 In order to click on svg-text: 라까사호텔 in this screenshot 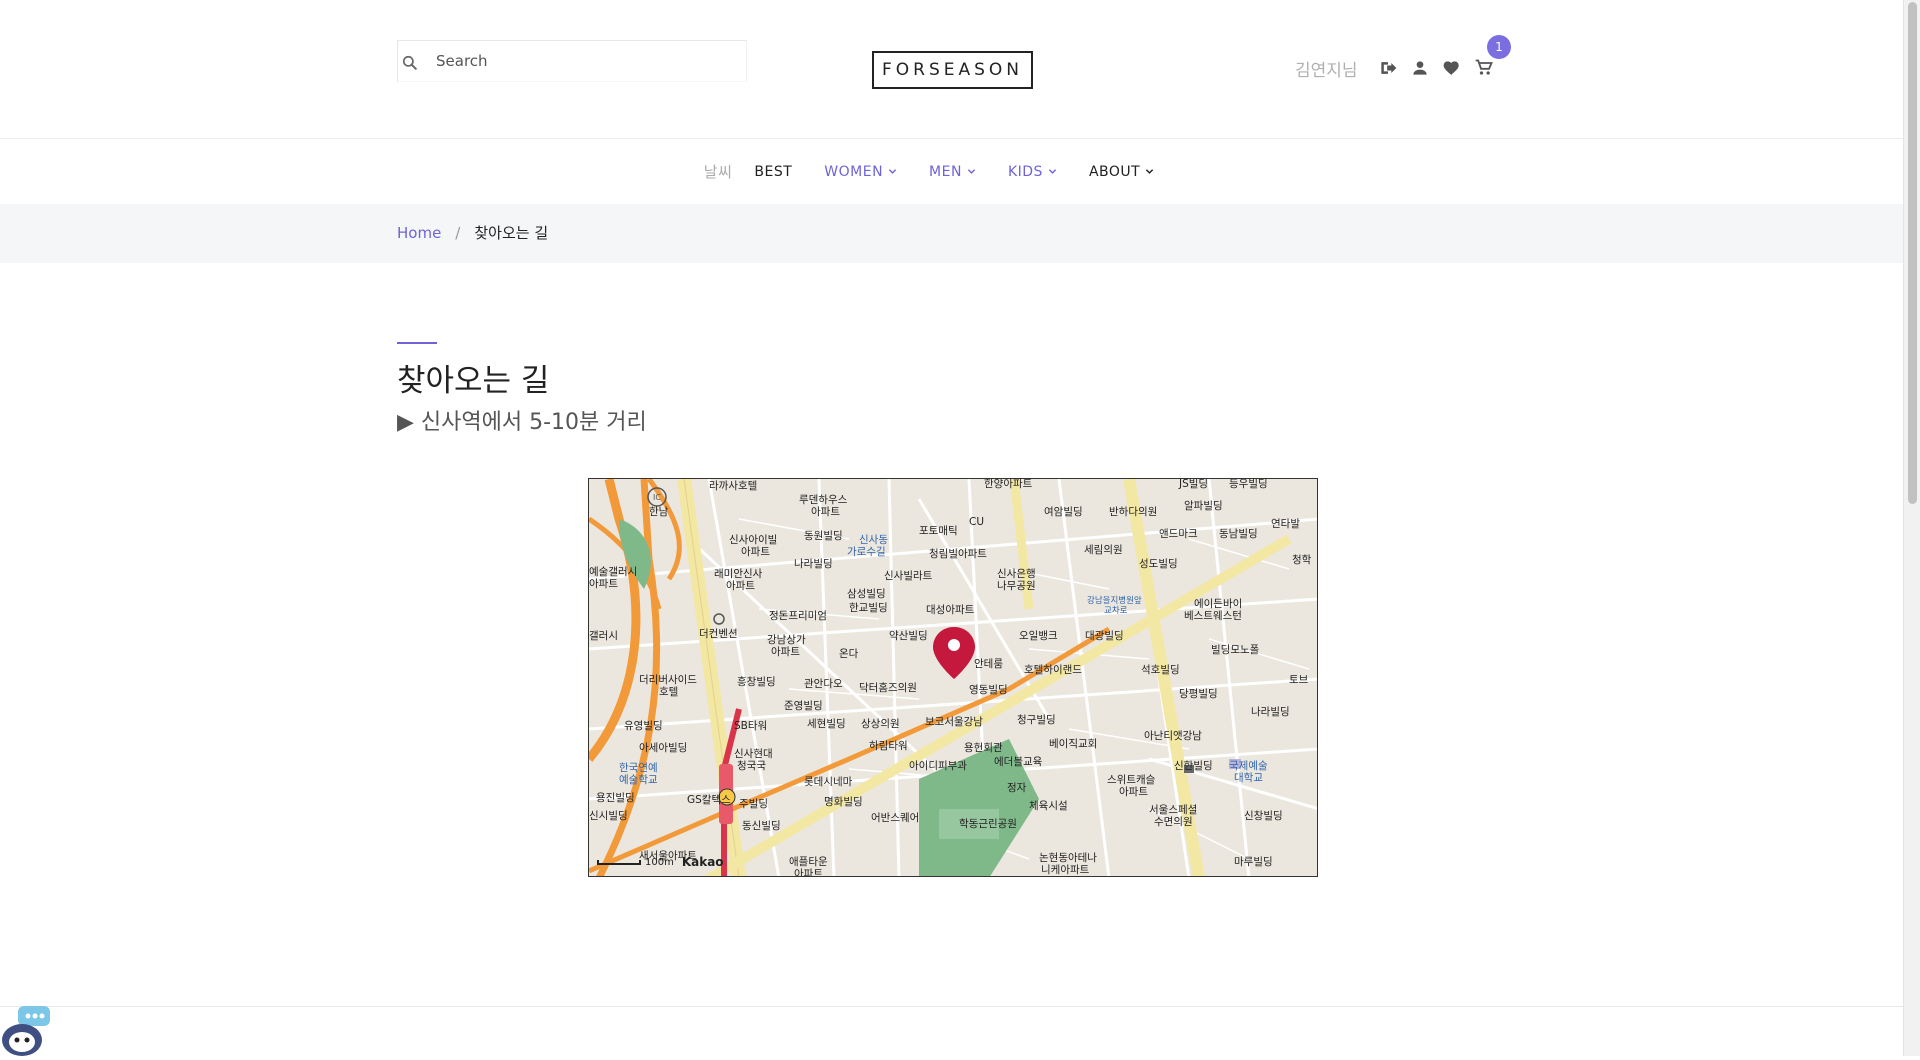, I will do `click(733, 486)`.